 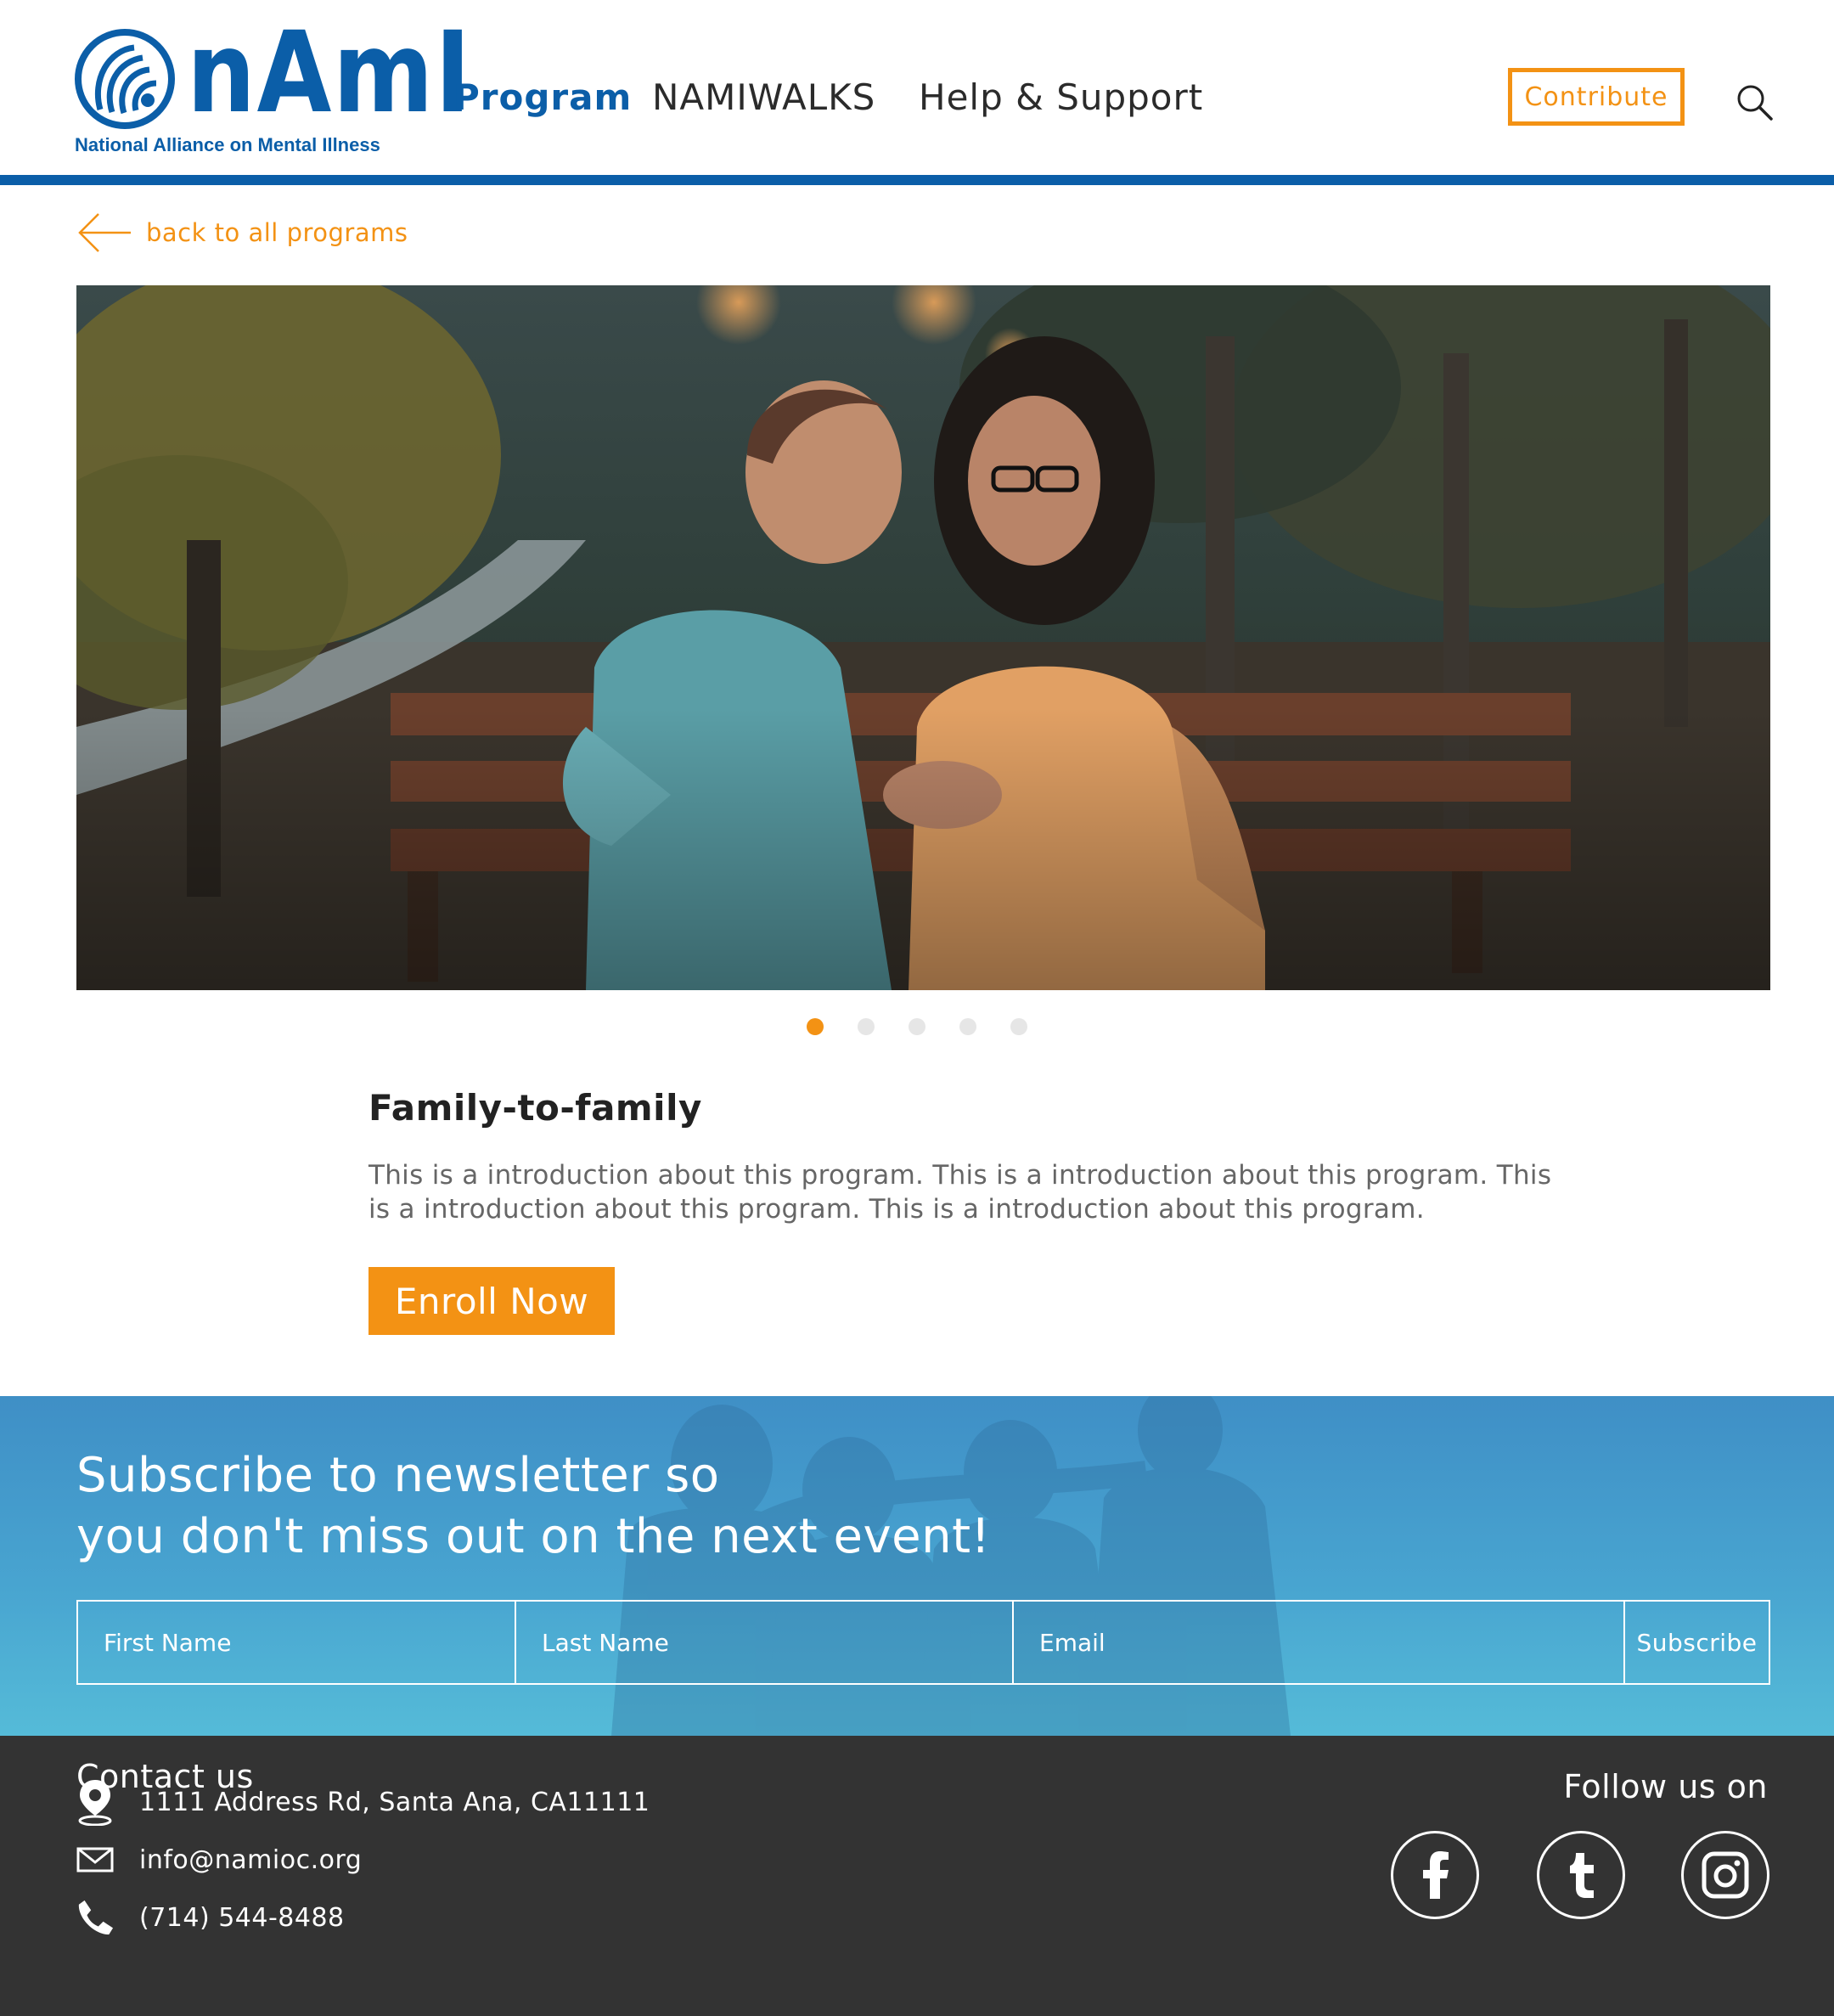 I want to click on facebook-icon, so click(x=1436, y=1875).